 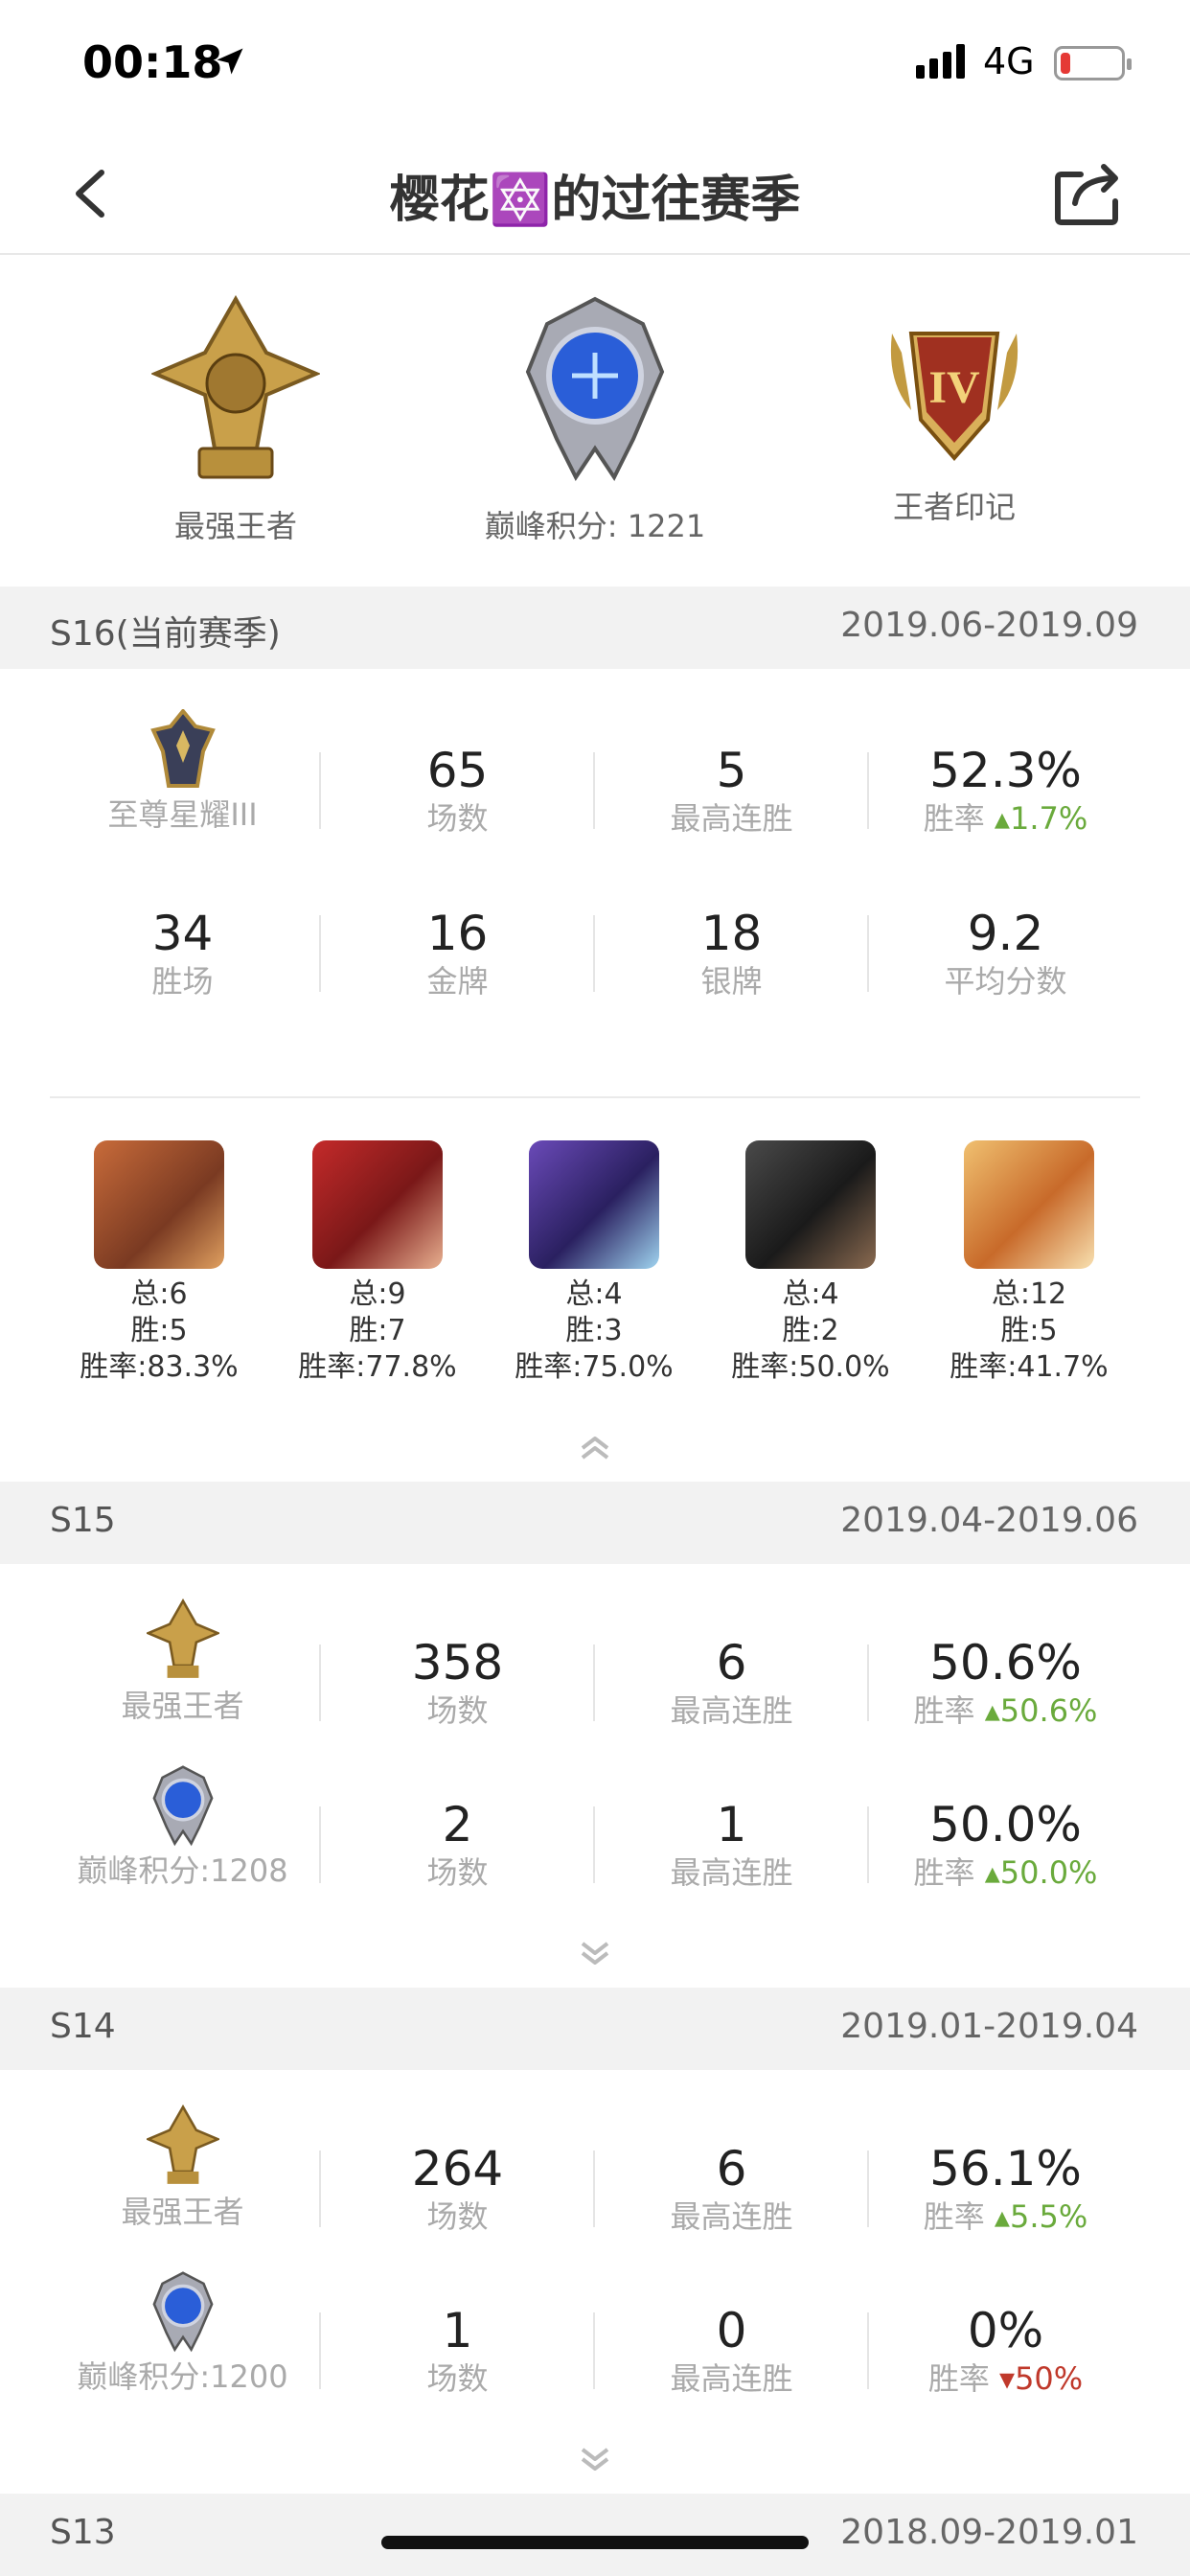 What do you see at coordinates (595, 200) in the screenshot?
I see `page-title: 樱花🔯的过往赛季` at bounding box center [595, 200].